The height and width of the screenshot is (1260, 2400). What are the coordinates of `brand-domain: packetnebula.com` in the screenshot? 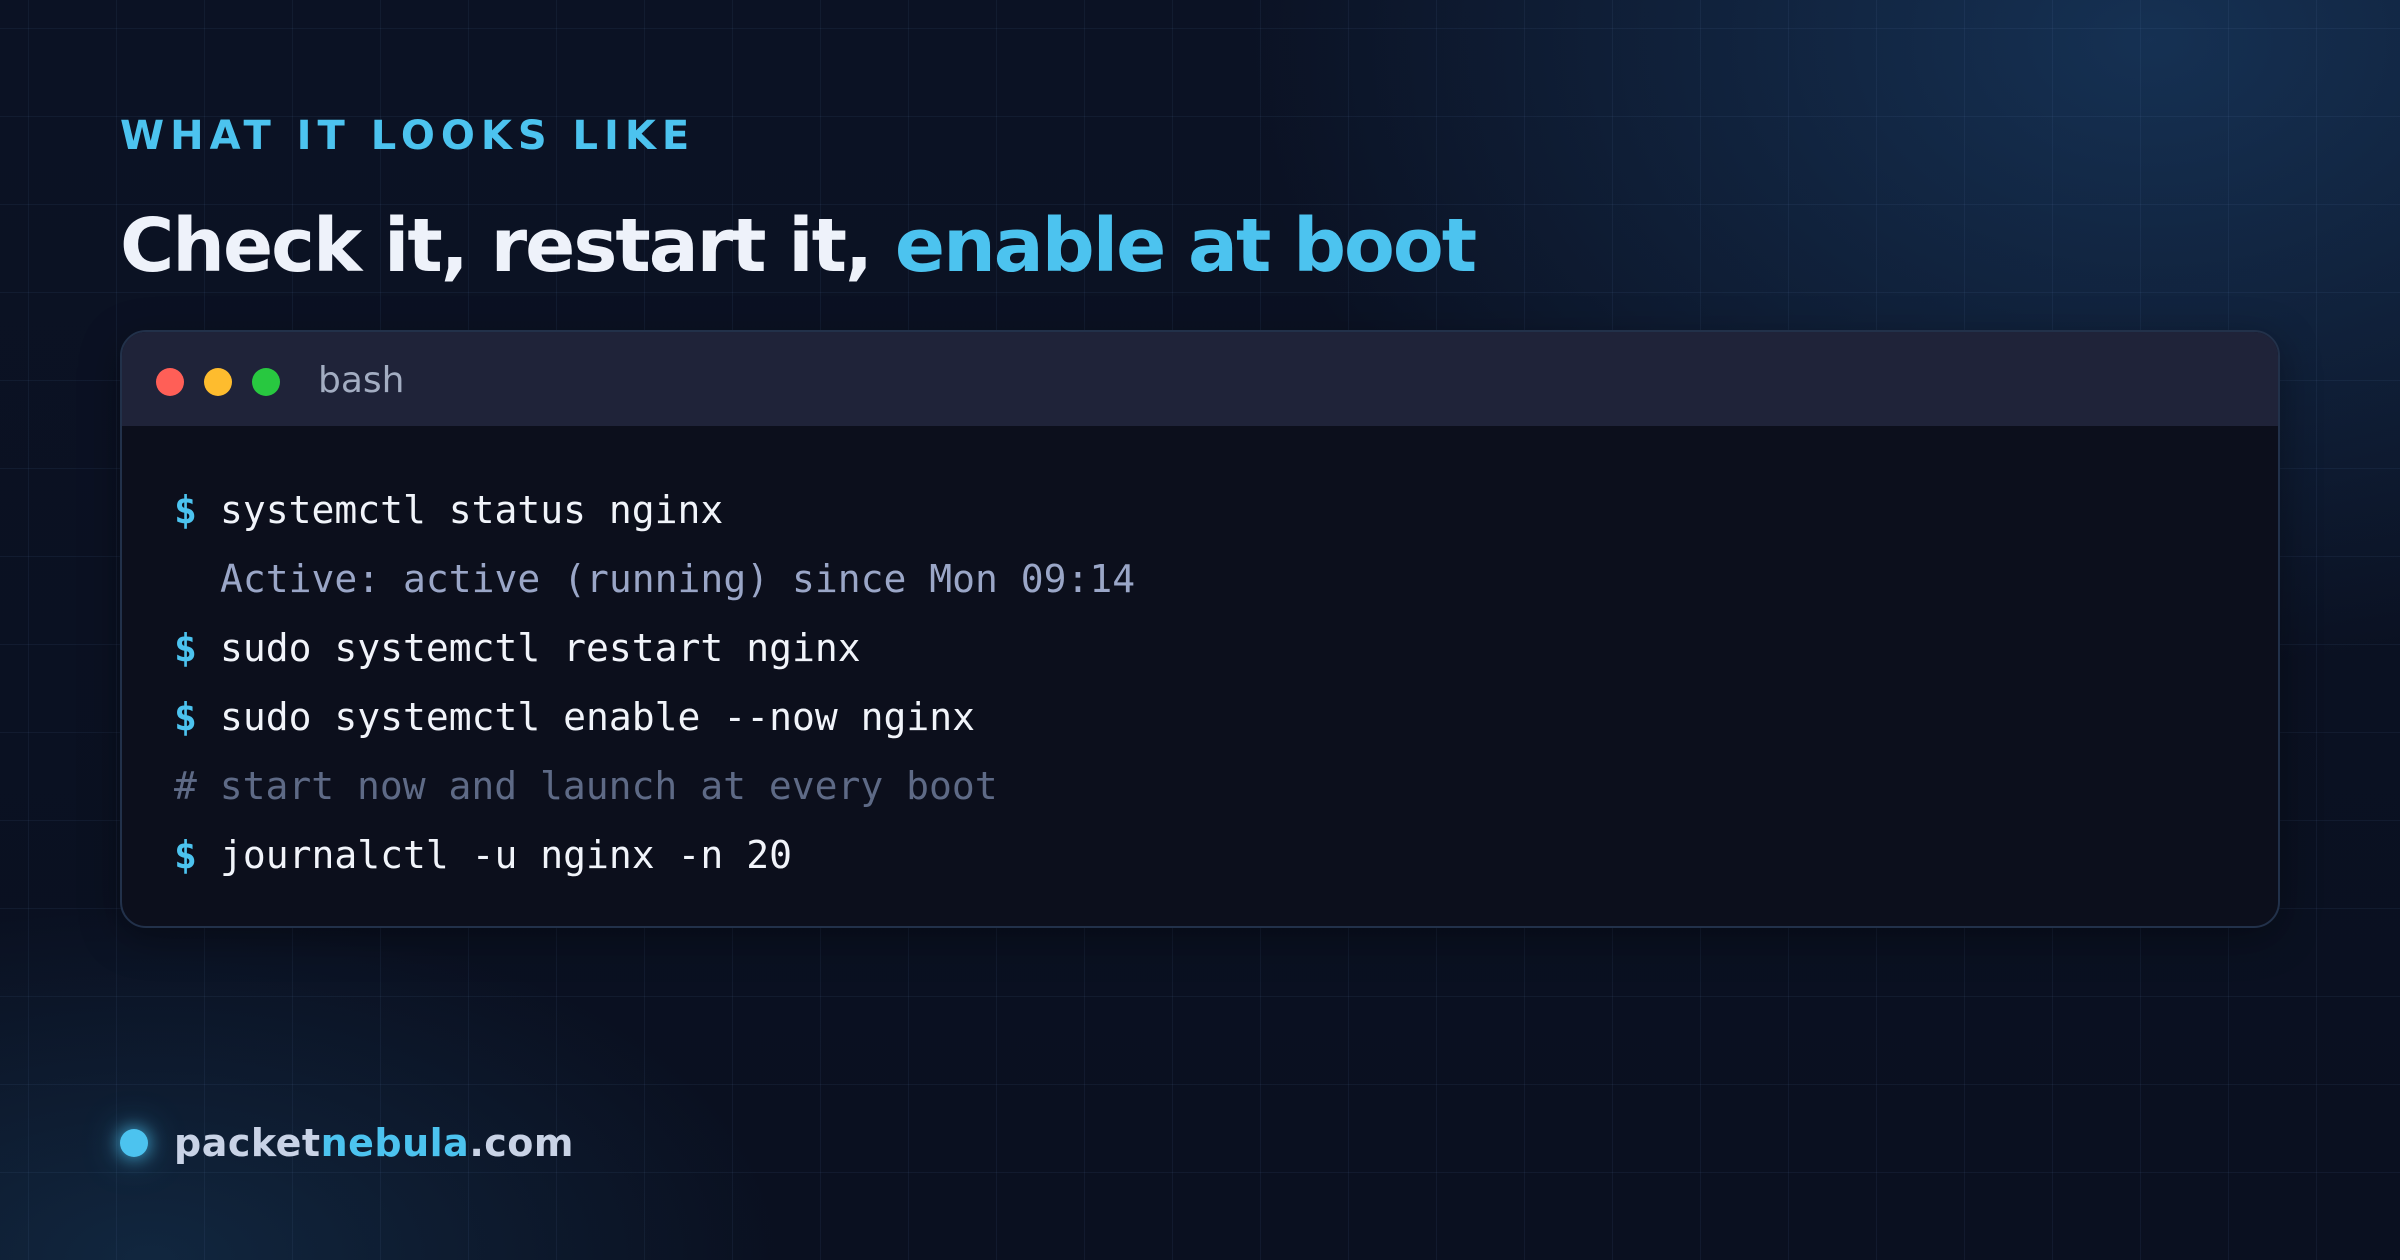 It's located at (374, 1143).